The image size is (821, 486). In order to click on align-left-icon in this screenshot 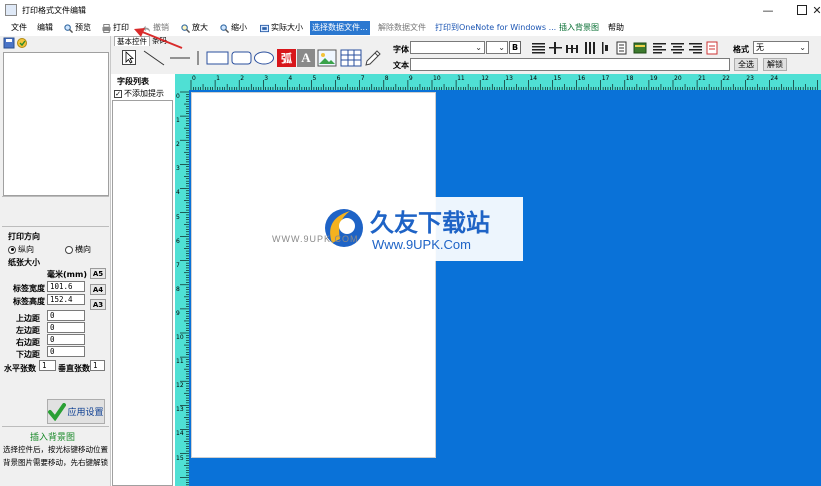, I will do `click(538, 48)`.